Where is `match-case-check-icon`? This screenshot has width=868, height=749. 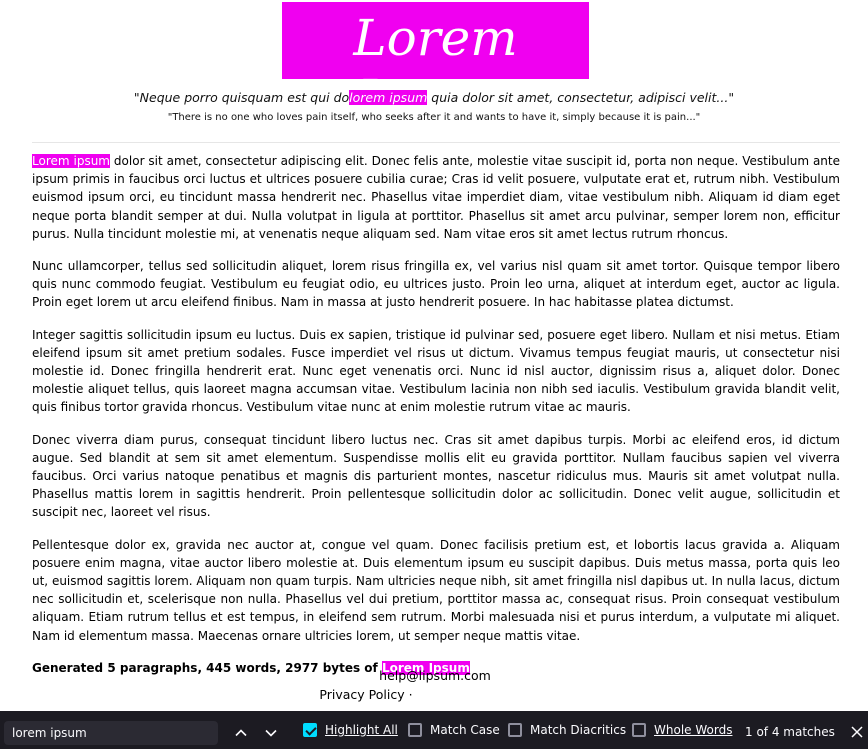
match-case-check-icon is located at coordinates (415, 730).